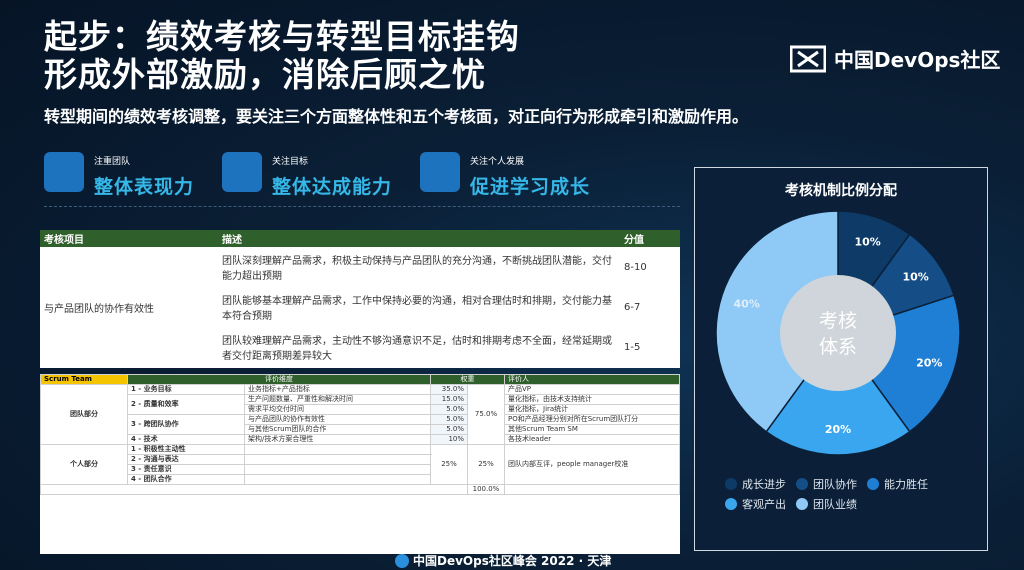  Describe the element at coordinates (84, 414) in the screenshot. I see `team-section-label: 团队部分` at that location.